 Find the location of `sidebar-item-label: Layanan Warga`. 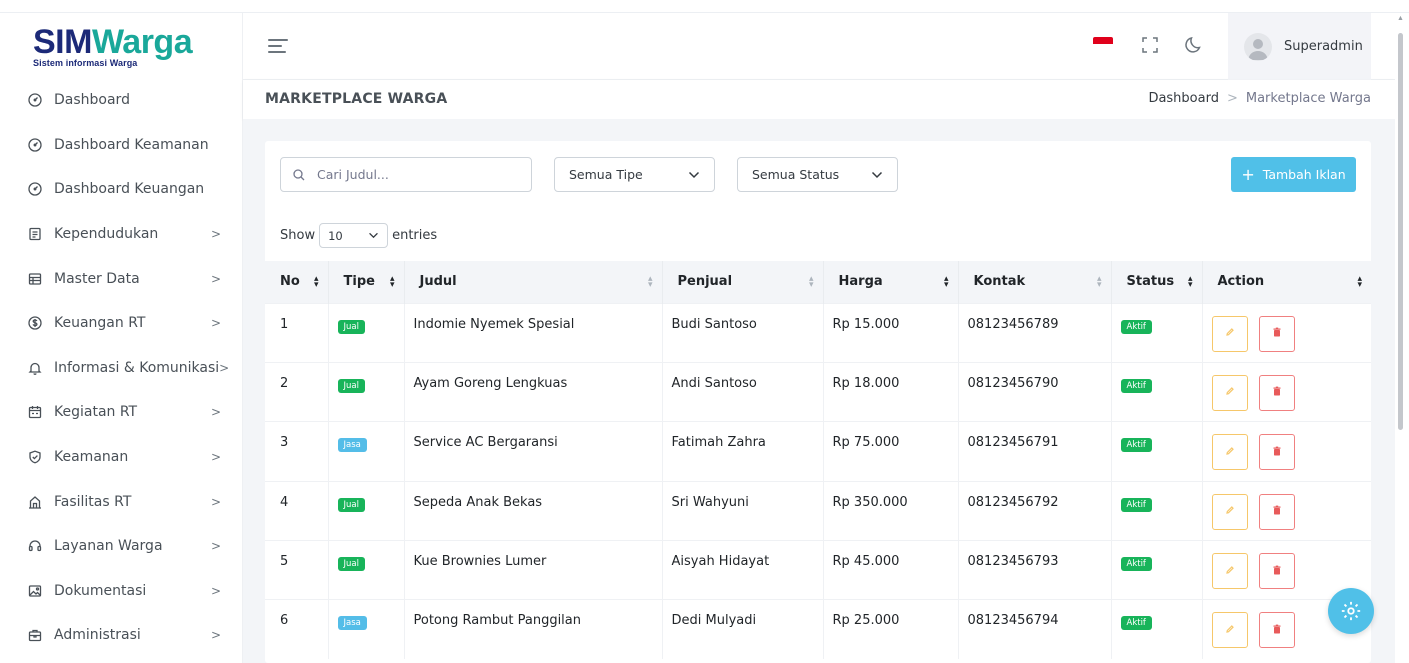

sidebar-item-label: Layanan Warga is located at coordinates (108, 546).